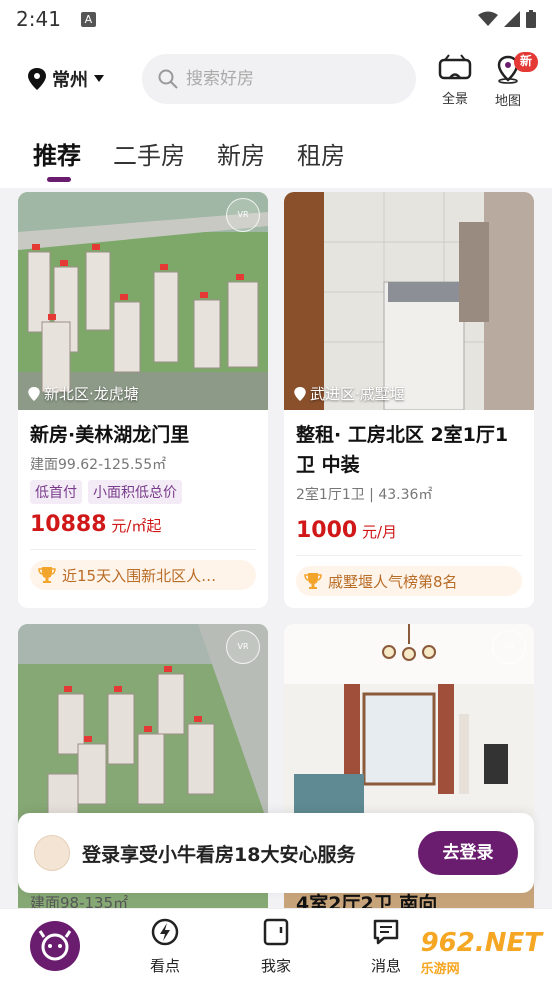 Image resolution: width=552 pixels, height=983 pixels. What do you see at coordinates (241, 156) in the screenshot?
I see `tab-new-home: 新房` at bounding box center [241, 156].